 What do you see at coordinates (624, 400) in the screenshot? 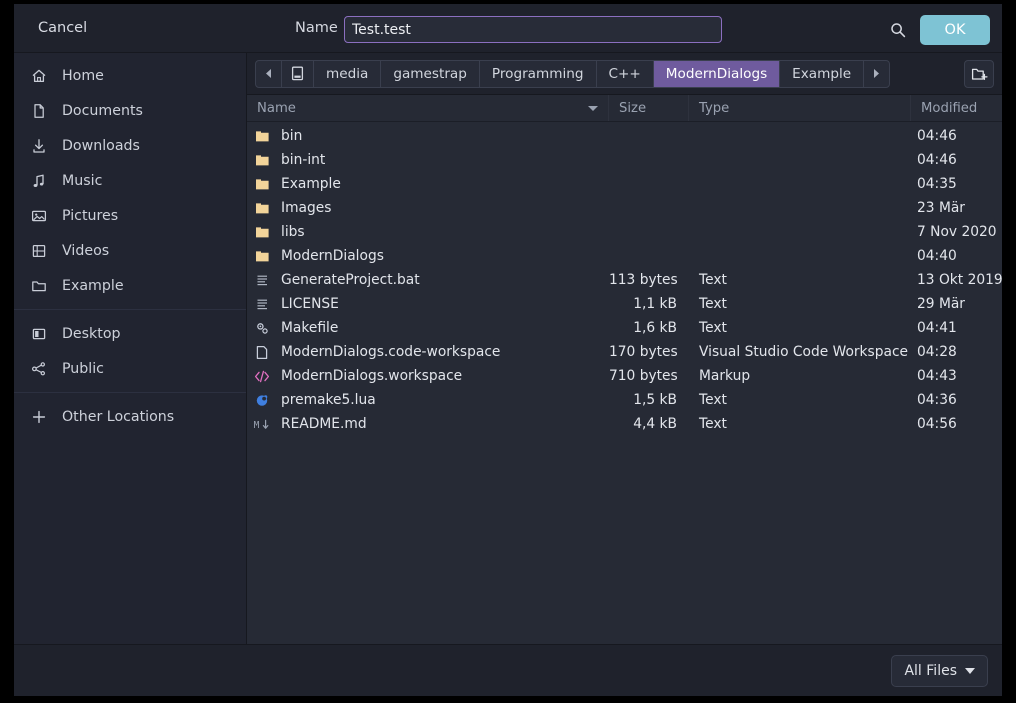
I see `file-row: premake5.lua 1,5 kB Text 04:36` at bounding box center [624, 400].